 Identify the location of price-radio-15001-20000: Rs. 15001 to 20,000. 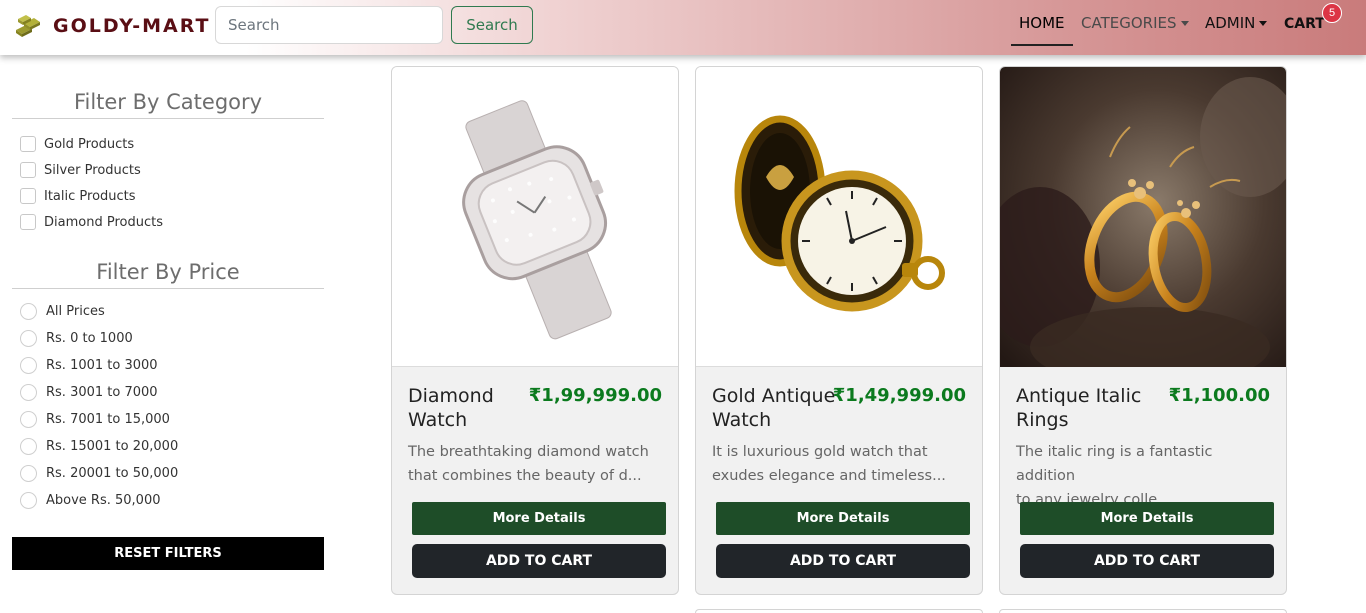
(99, 446).